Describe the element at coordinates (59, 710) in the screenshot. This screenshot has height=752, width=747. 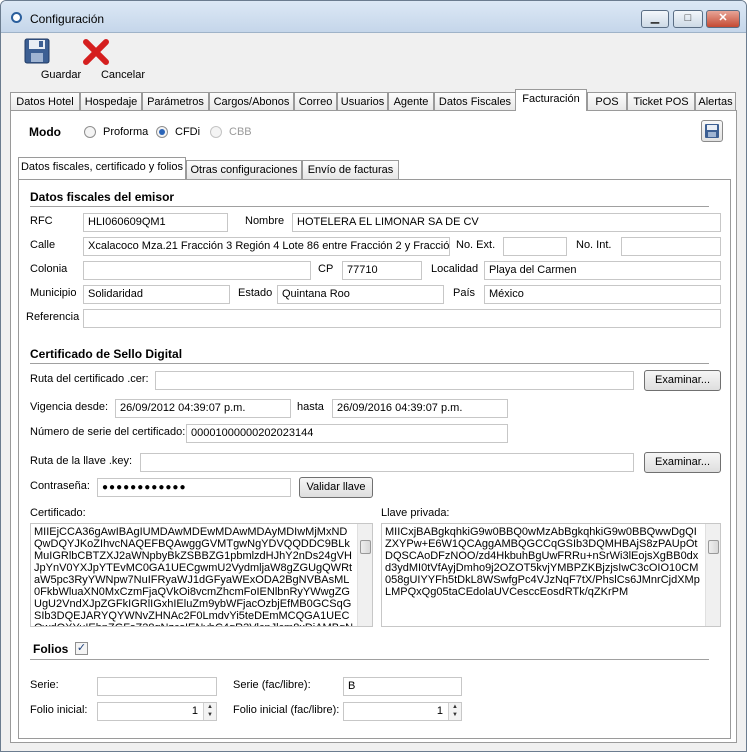
I see `folio-inicial-label: Folio inicial:` at that location.